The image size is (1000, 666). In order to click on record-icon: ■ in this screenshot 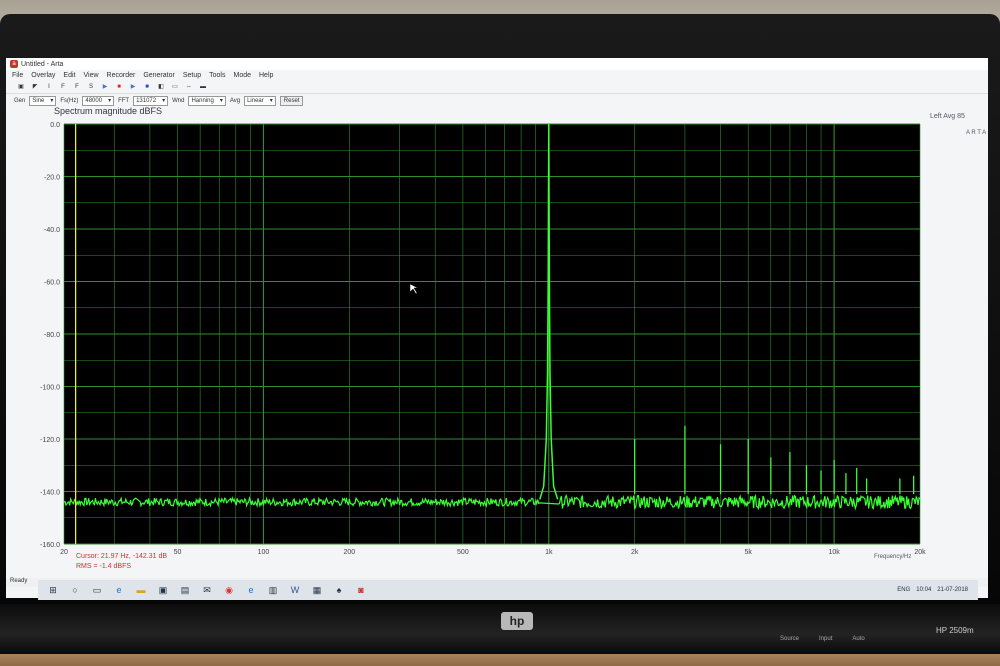, I will do `click(119, 87)`.